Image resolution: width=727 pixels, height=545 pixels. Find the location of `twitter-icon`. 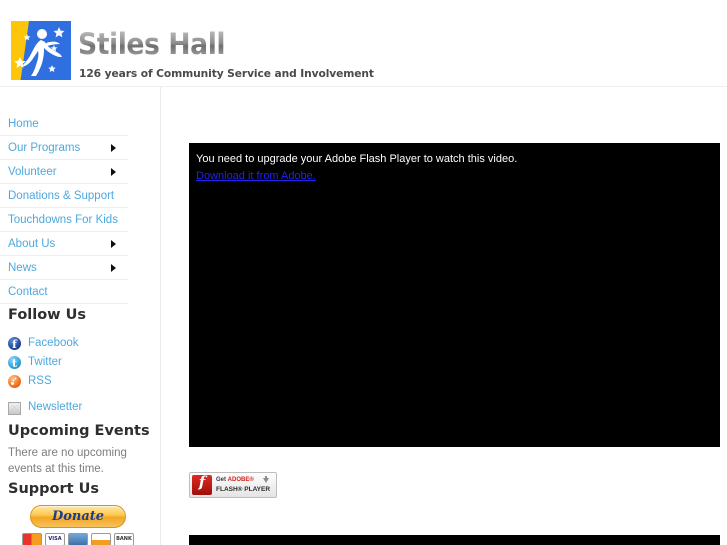

twitter-icon is located at coordinates (14, 363).